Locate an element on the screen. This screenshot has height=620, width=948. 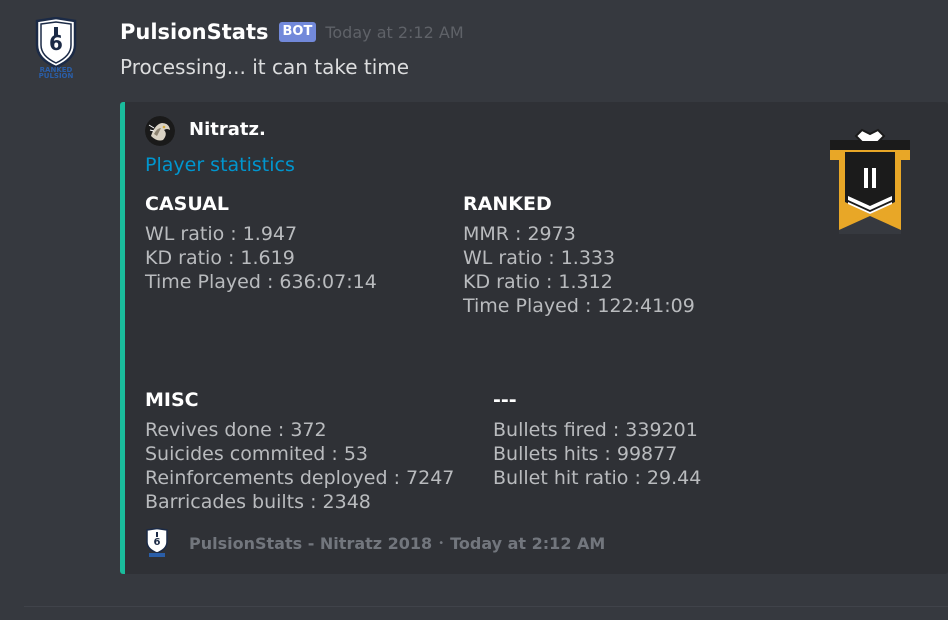
message-header: PulsionStats BOT Today at 2:12 AM is located at coordinates (292, 32).